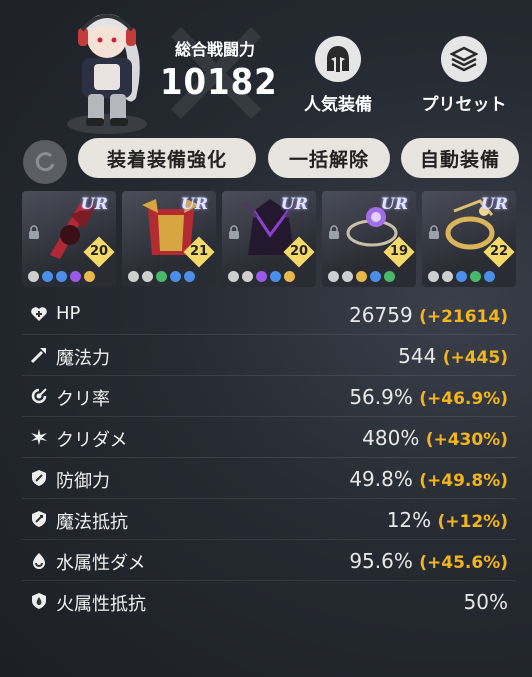  I want to click on refresh-icon, so click(45, 162).